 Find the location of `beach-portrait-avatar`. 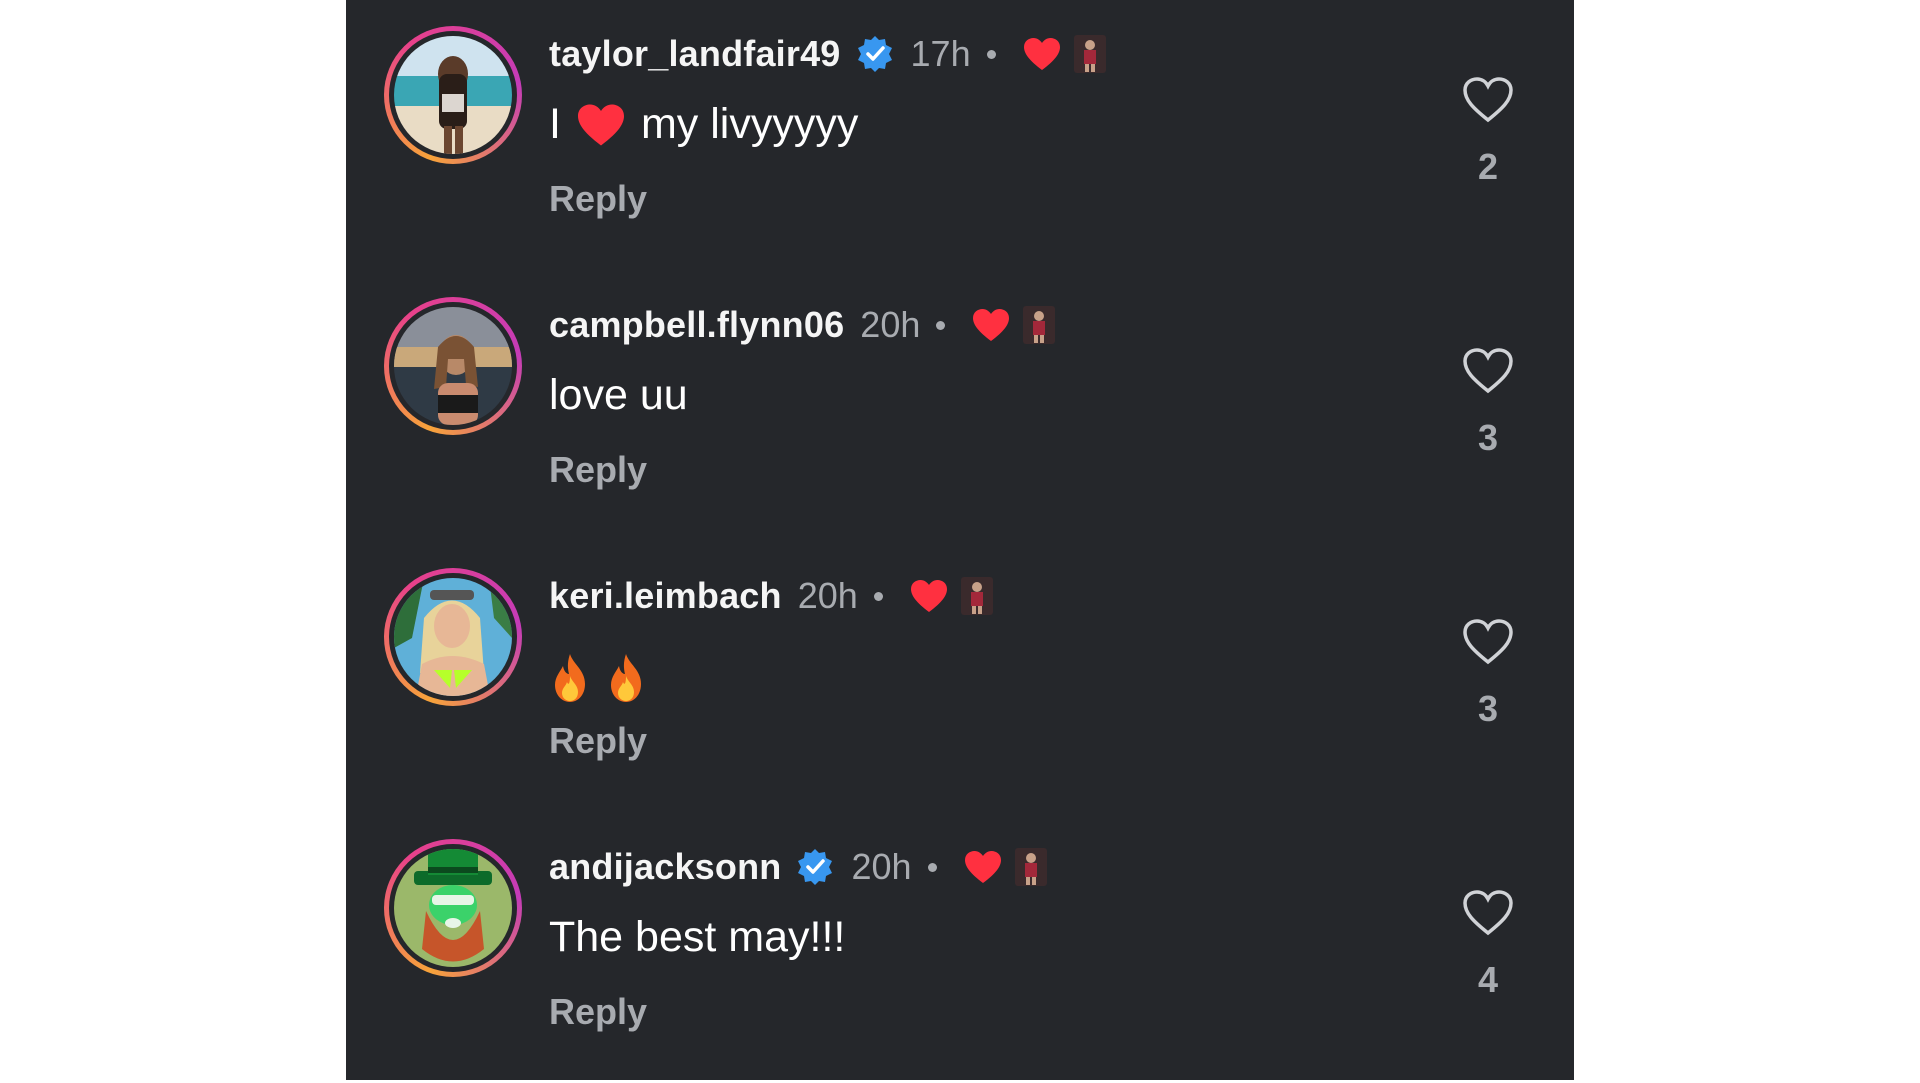

beach-portrait-avatar is located at coordinates (453, 95).